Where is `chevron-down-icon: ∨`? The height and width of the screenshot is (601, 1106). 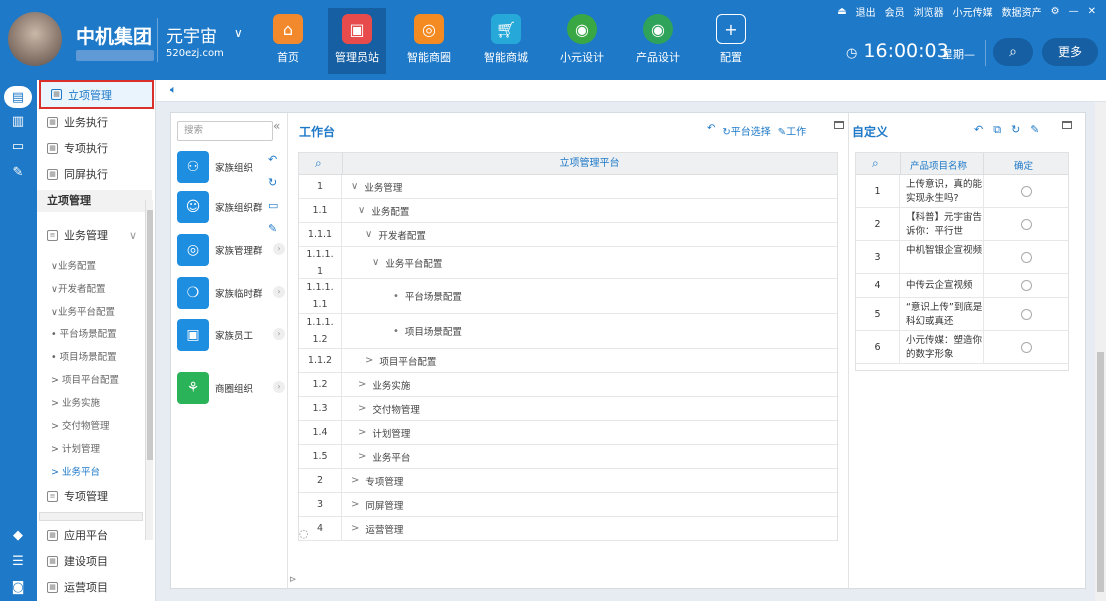
chevron-down-icon: ∨ is located at coordinates (238, 33).